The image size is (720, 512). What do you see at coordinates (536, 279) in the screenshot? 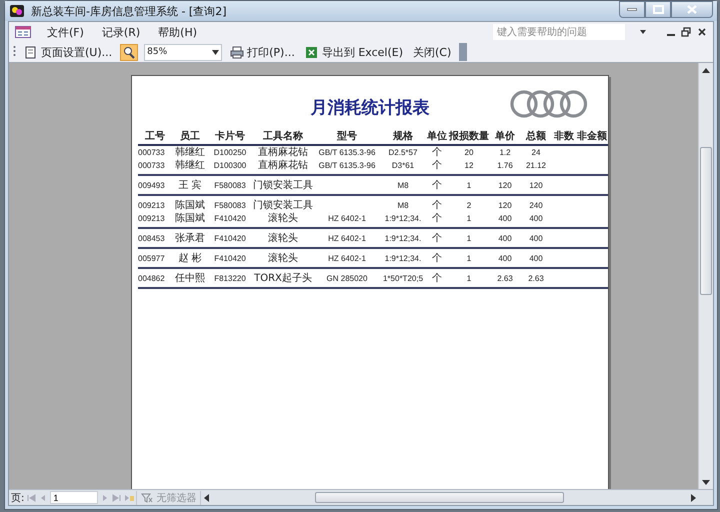
I see `table-cell-text: 2.63` at bounding box center [536, 279].